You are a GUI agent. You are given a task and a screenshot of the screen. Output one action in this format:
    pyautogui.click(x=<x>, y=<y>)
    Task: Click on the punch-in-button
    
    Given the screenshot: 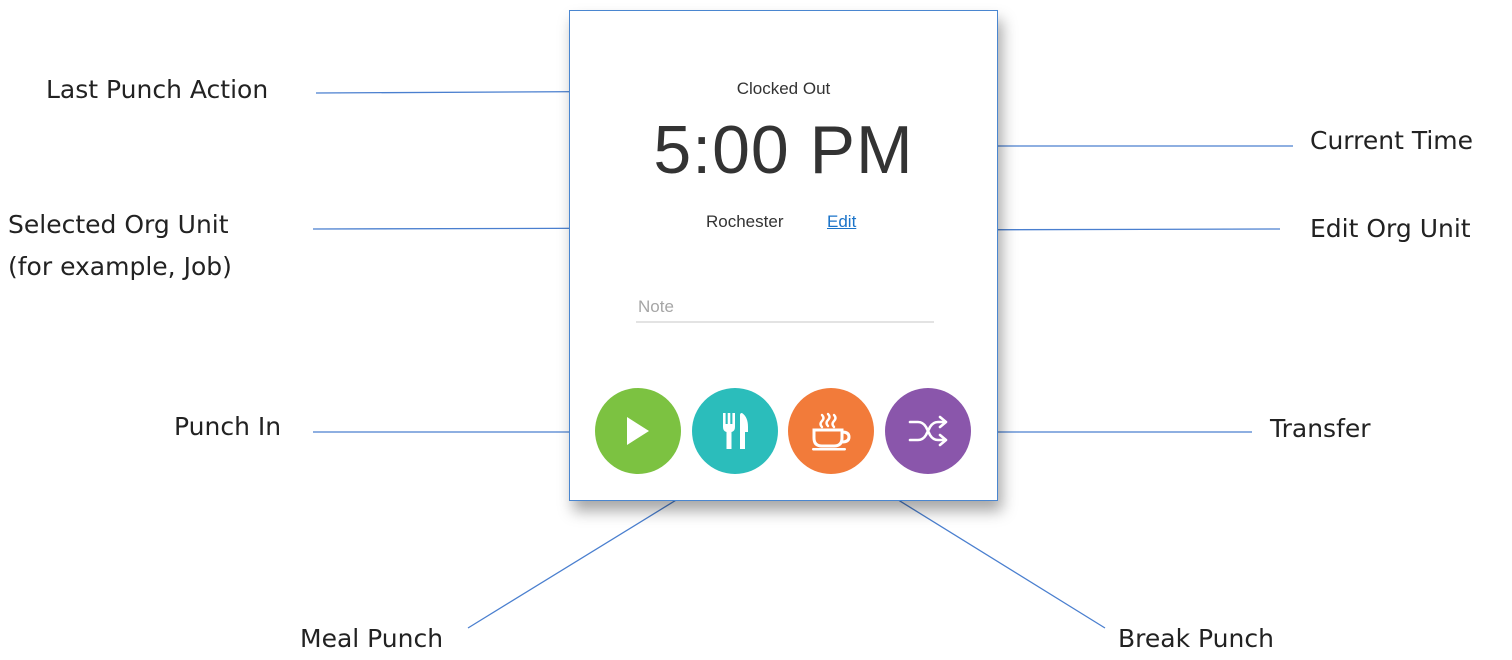 What is the action you would take?
    pyautogui.click(x=638, y=431)
    